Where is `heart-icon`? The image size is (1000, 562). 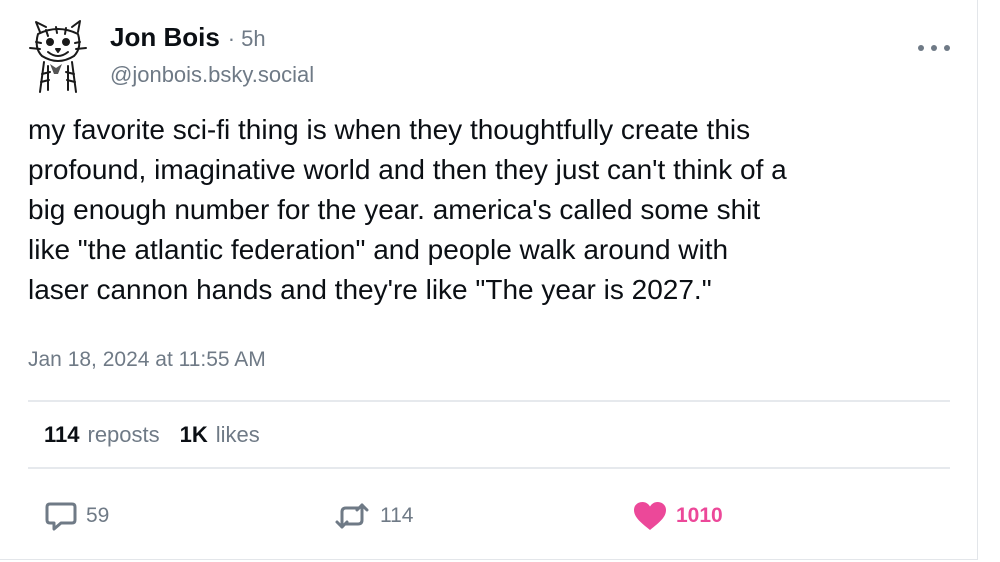
heart-icon is located at coordinates (650, 516).